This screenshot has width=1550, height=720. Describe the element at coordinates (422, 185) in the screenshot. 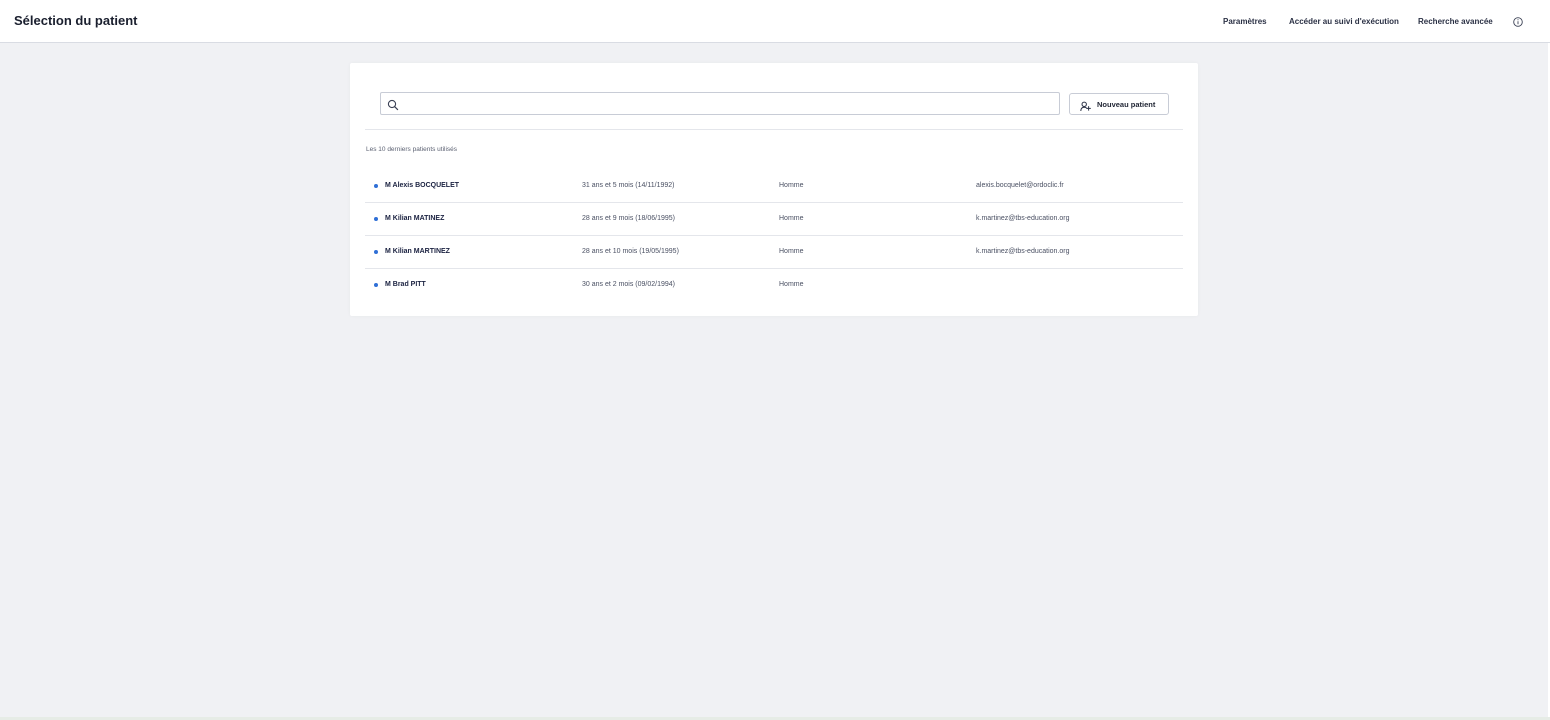

I see `patient-name: M Alexis BOCQUELET` at that location.